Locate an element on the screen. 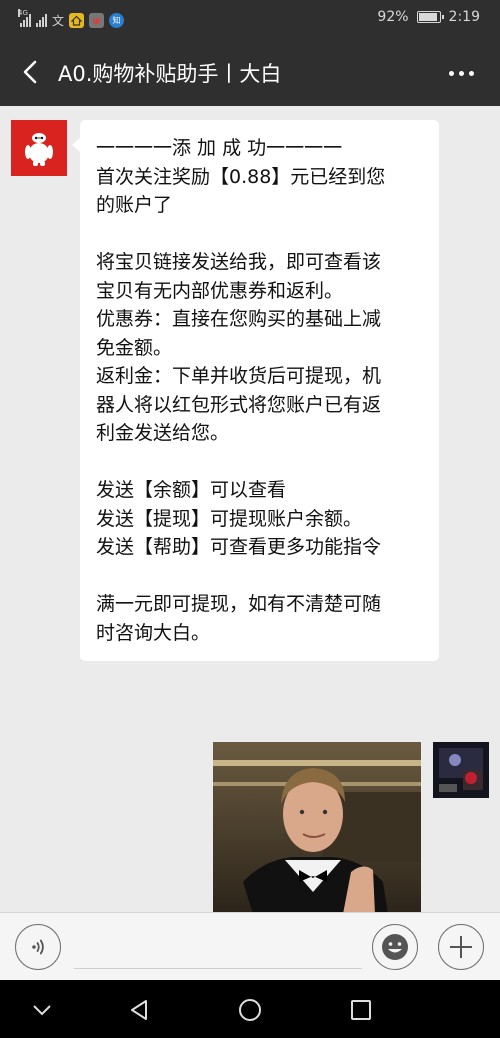 The width and height of the screenshot is (500, 1038). battery-fill is located at coordinates (427, 17).